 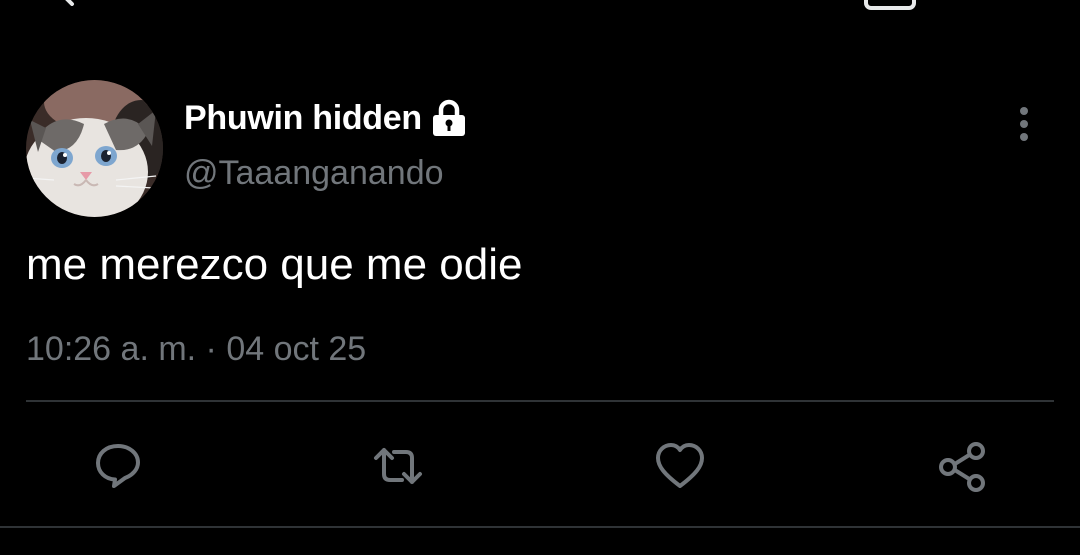 I want to click on avatar, so click(x=94, y=148).